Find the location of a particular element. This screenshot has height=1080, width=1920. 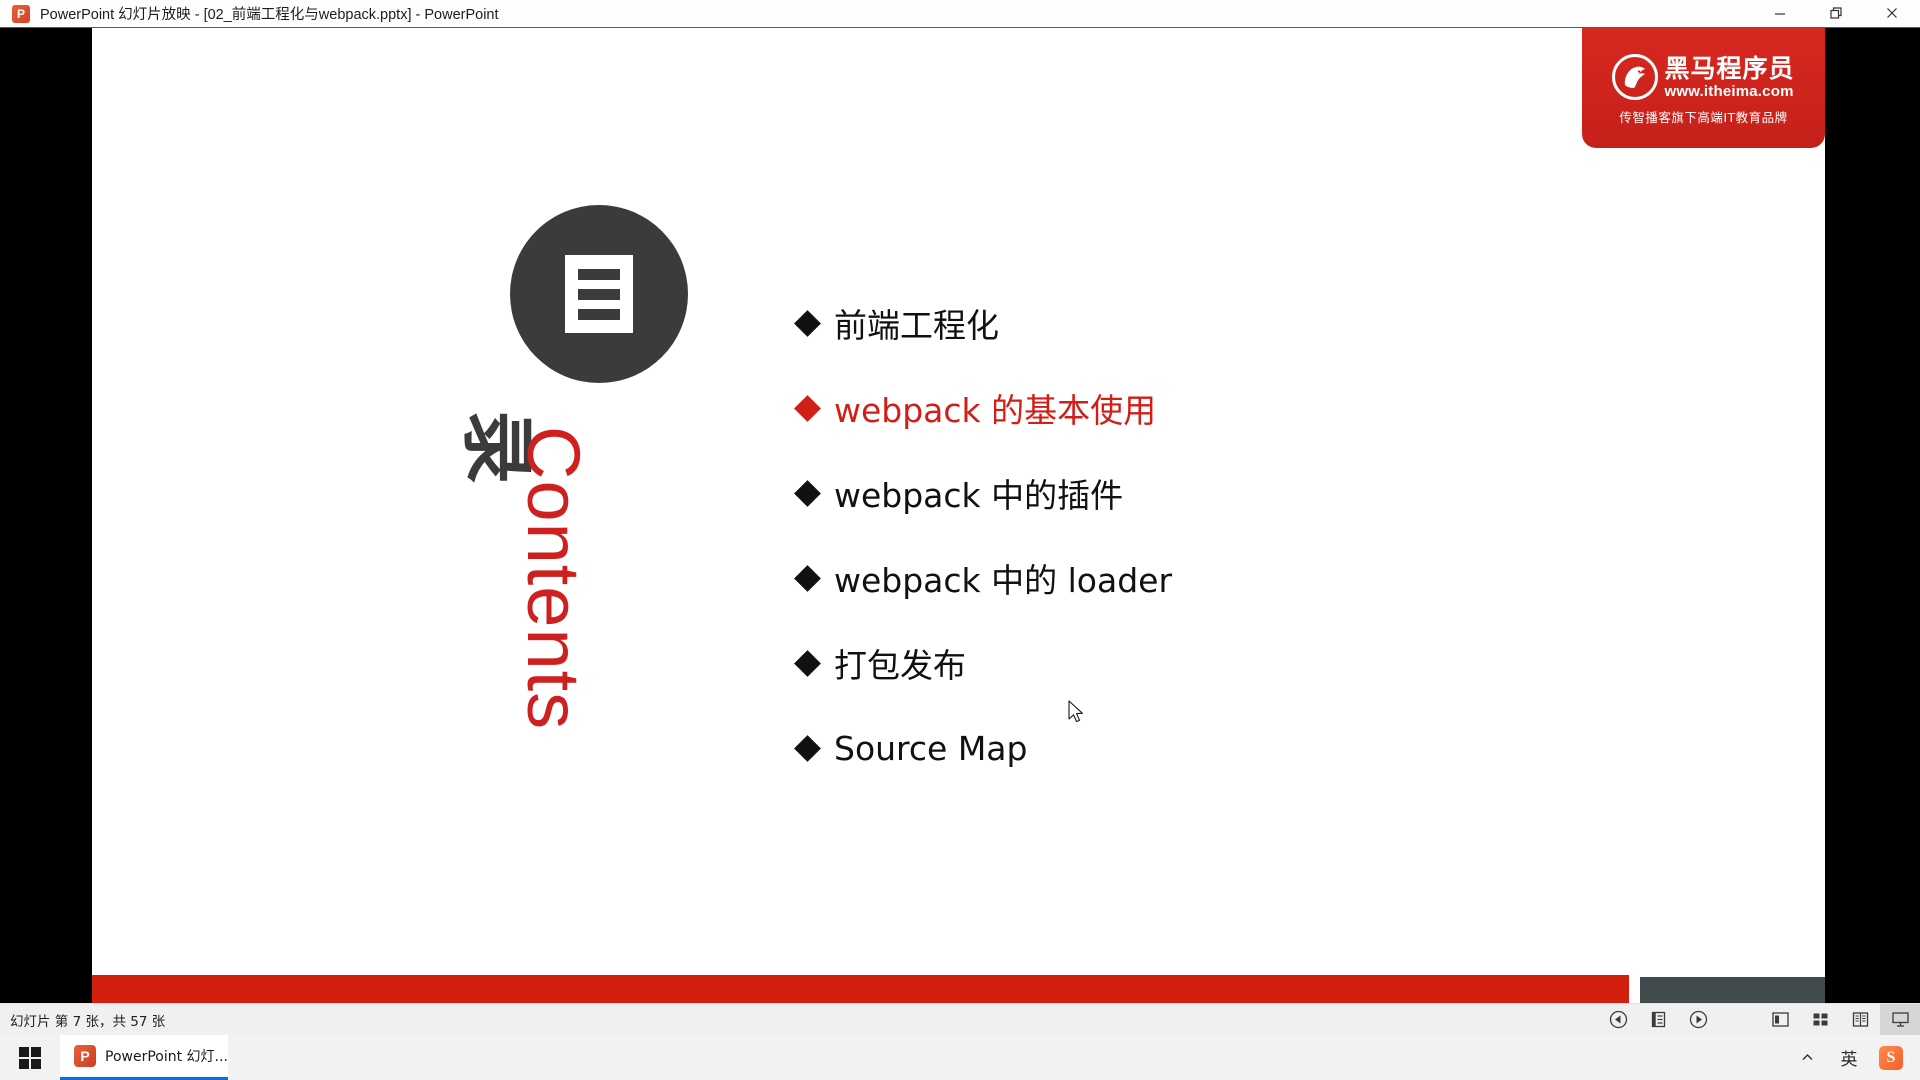

toc-item-label: webpack 中的 loader is located at coordinates (1003, 580).